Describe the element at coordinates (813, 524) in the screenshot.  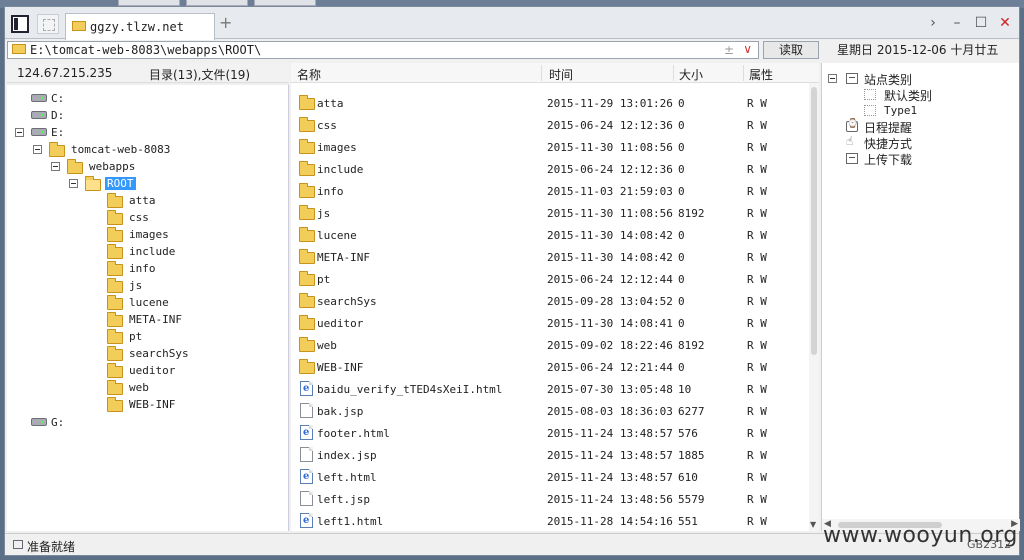
I see `scroll-down-icon: ▼` at that location.